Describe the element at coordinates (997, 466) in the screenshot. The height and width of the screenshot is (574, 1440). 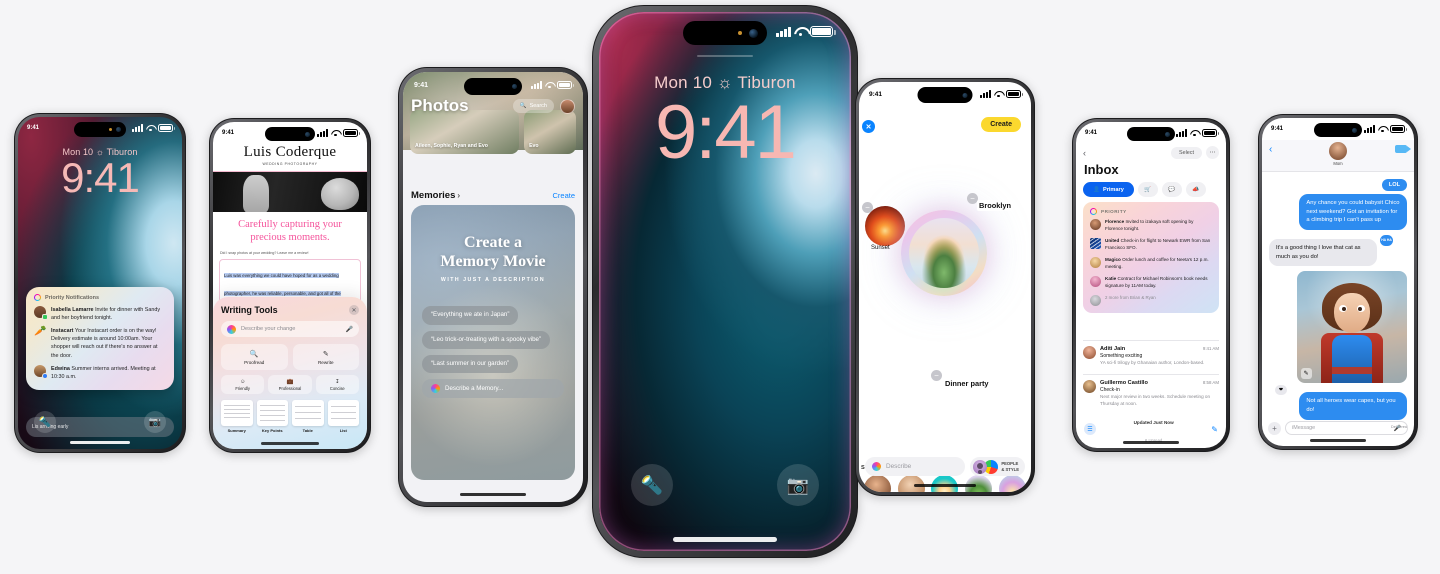
I see `people-and-style-button: PEOPLE & STYLE` at that location.